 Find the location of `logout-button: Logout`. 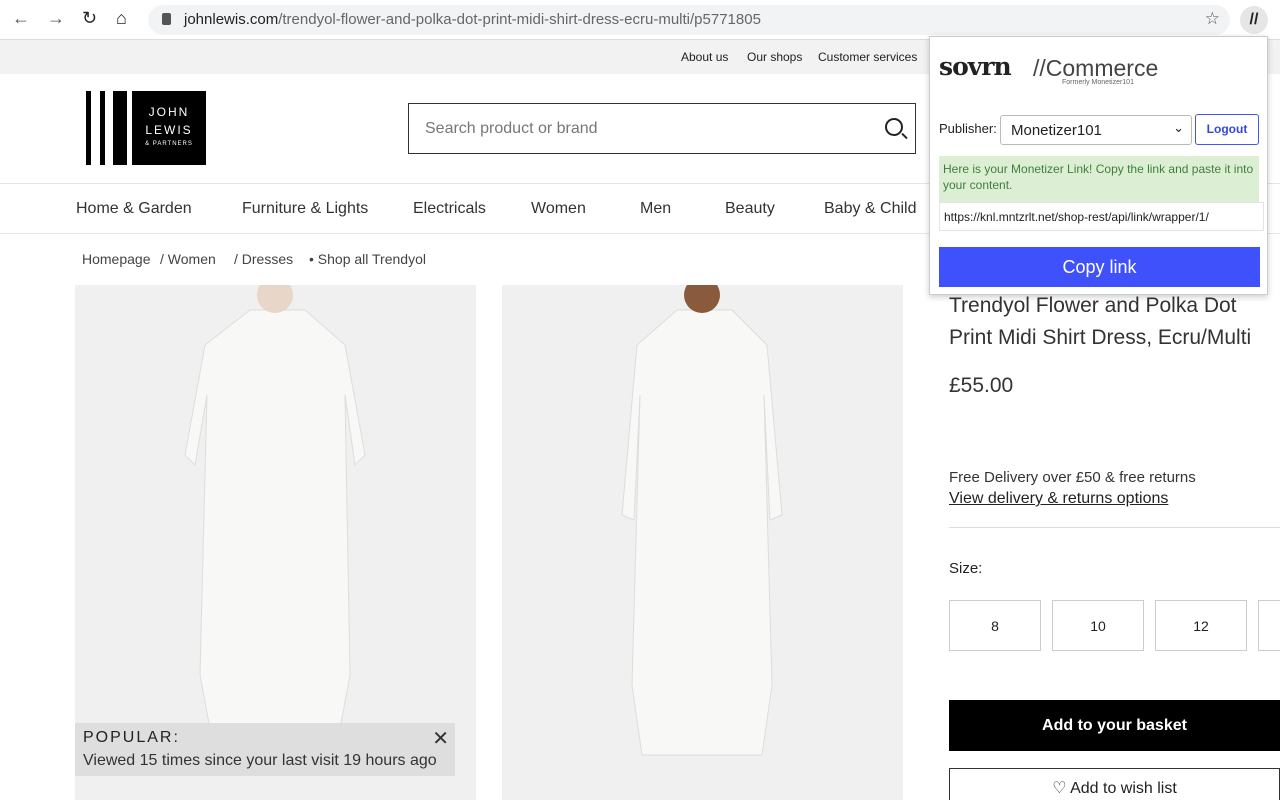

logout-button: Logout is located at coordinates (1227, 129).